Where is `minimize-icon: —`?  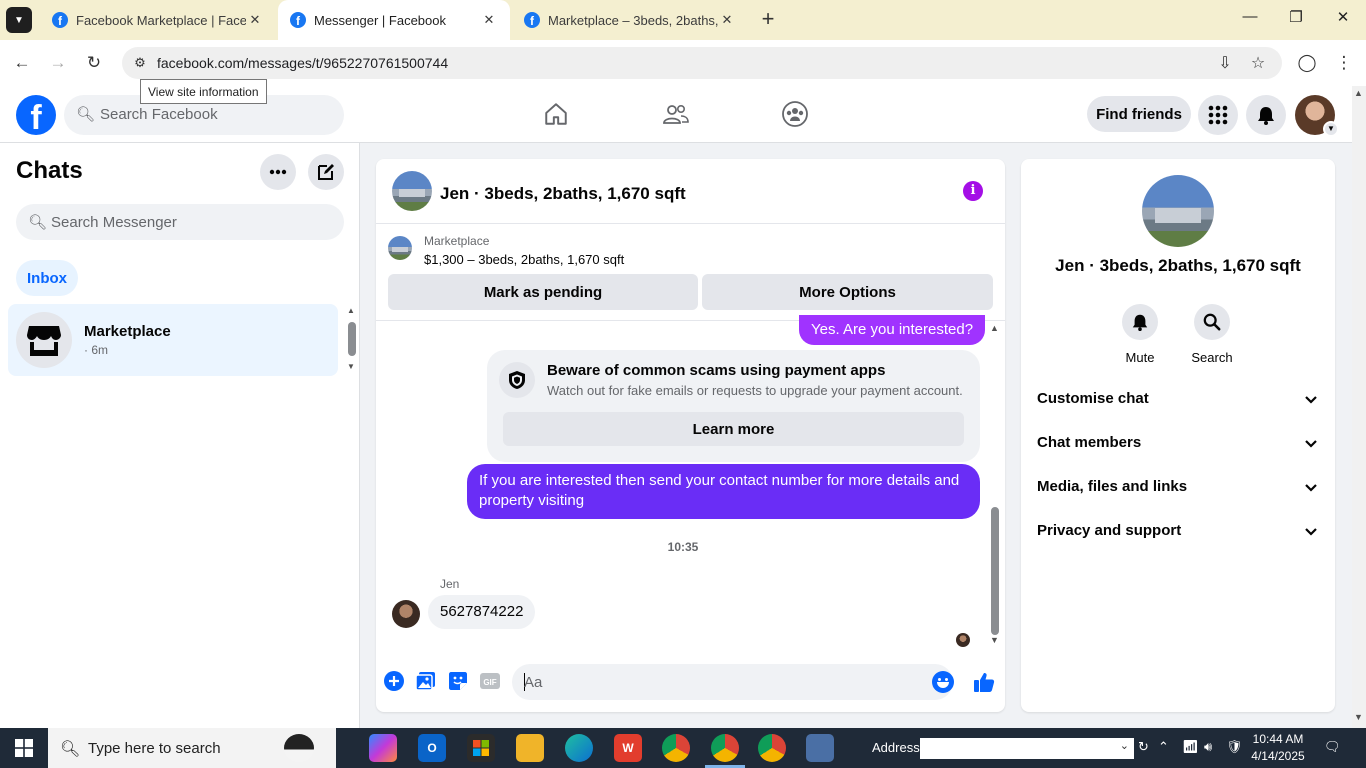 minimize-icon: — is located at coordinates (1250, 20).